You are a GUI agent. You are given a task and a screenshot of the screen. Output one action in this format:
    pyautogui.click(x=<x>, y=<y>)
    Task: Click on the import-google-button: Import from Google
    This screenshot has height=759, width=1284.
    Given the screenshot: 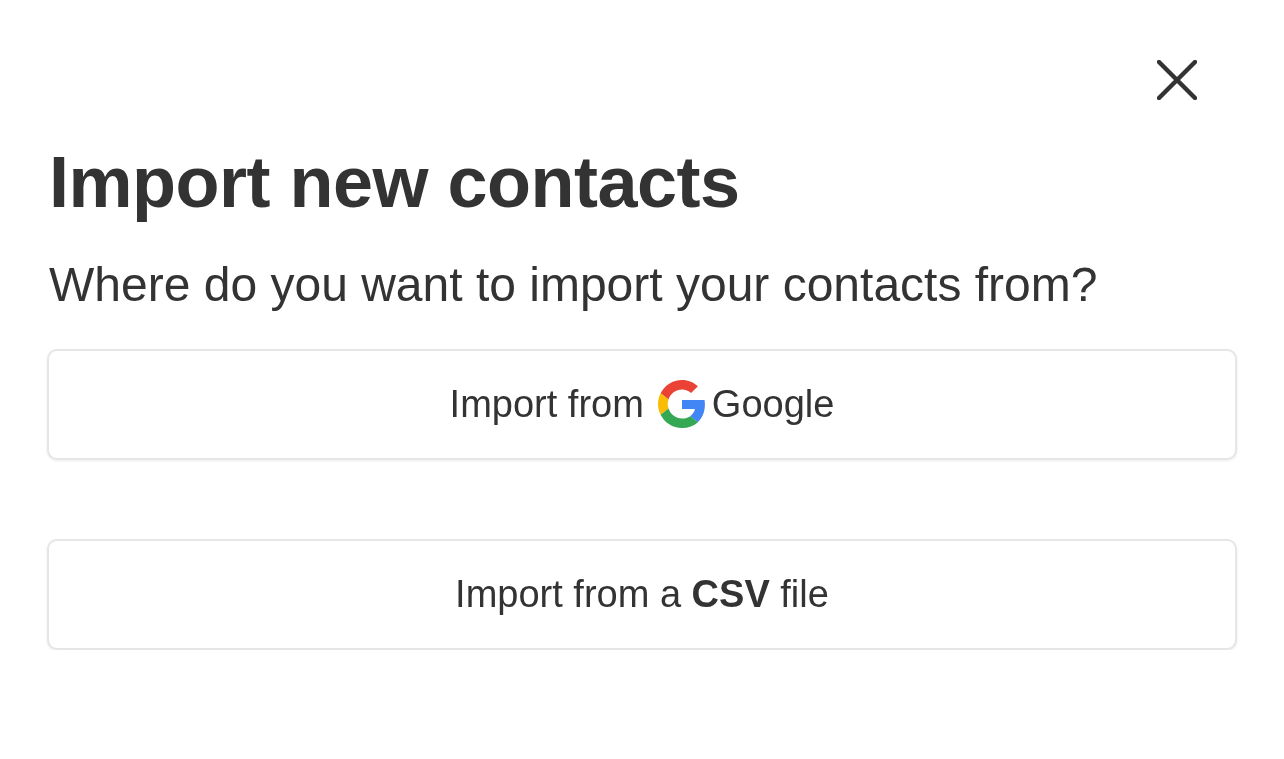 What is the action you would take?
    pyautogui.click(x=642, y=404)
    